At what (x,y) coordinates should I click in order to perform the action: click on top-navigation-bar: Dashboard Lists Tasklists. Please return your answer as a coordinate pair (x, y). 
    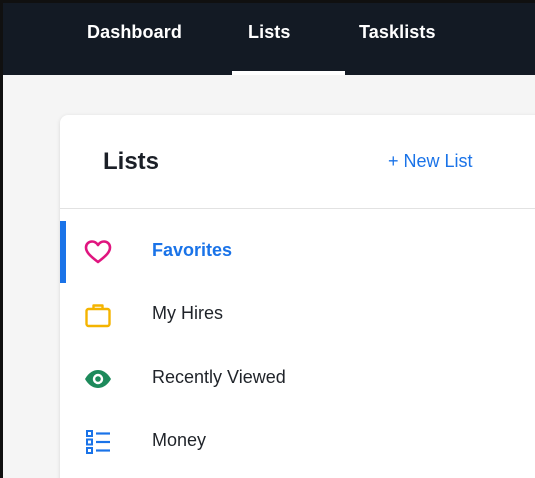
    Looking at the image, I should click on (269, 39).